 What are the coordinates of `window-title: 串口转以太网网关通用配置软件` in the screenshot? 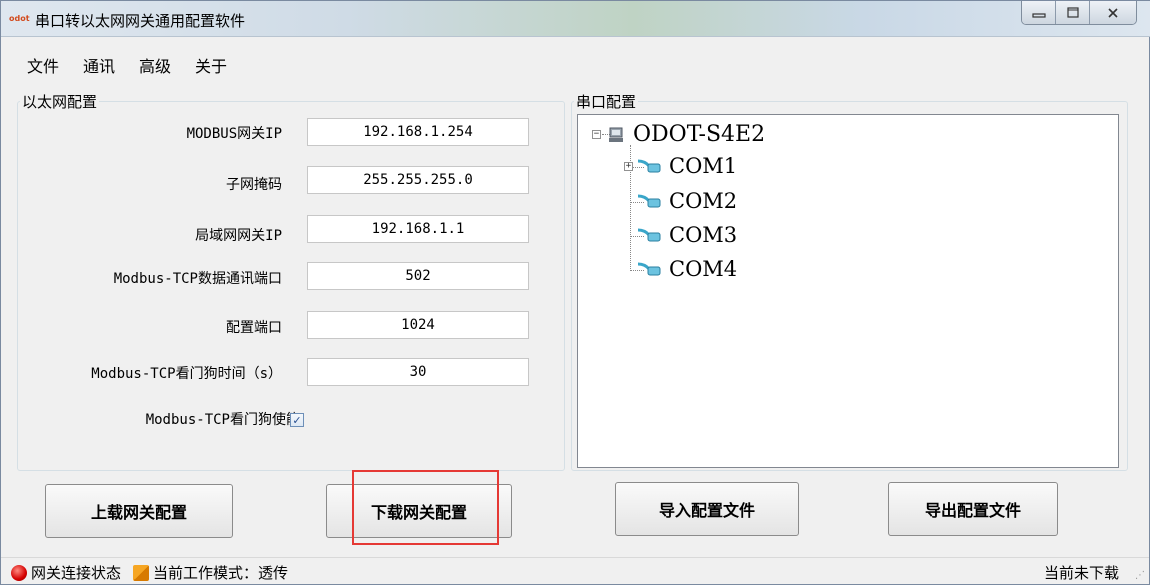 It's located at (140, 21).